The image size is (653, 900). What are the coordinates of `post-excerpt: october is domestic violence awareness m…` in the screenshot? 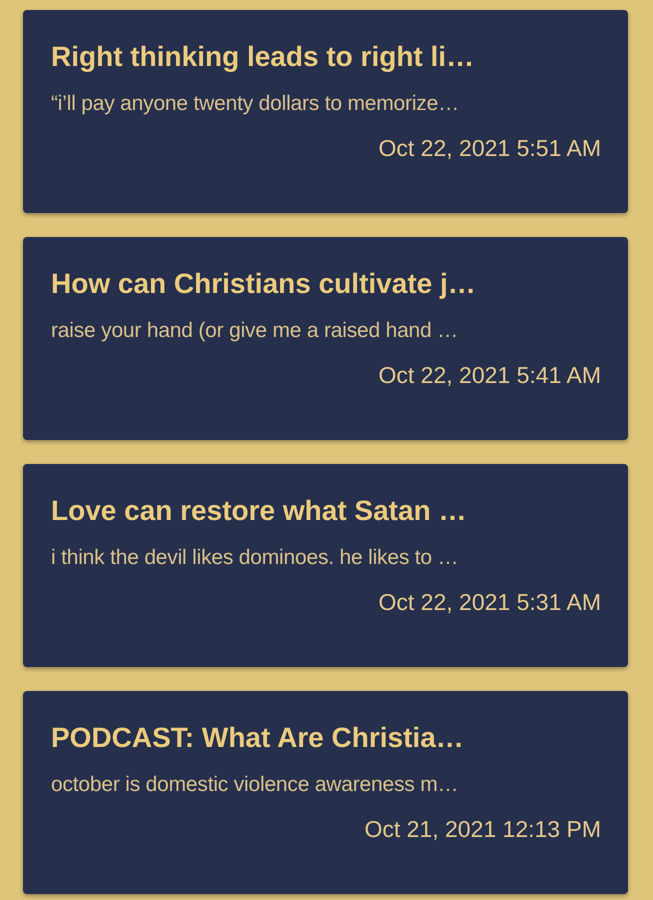 It's located at (255, 785).